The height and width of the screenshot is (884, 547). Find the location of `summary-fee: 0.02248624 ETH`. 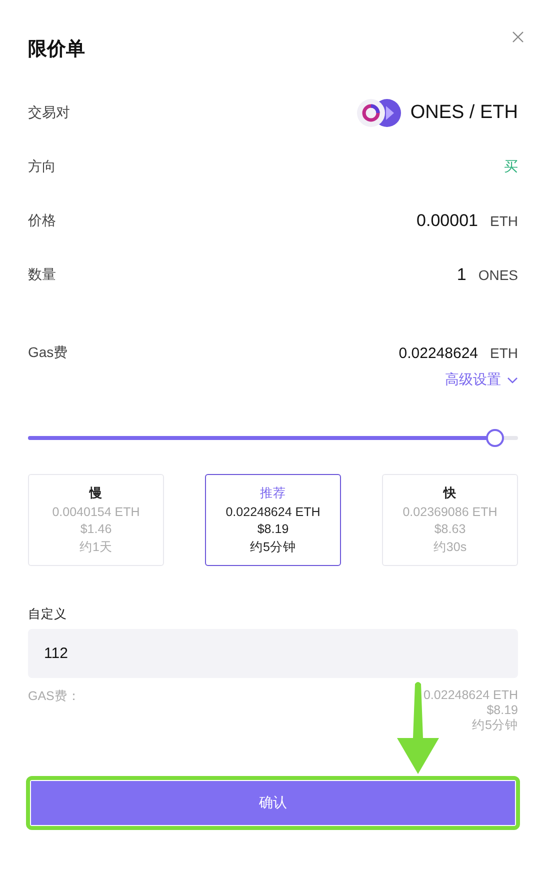

summary-fee: 0.02248624 ETH is located at coordinates (470, 695).